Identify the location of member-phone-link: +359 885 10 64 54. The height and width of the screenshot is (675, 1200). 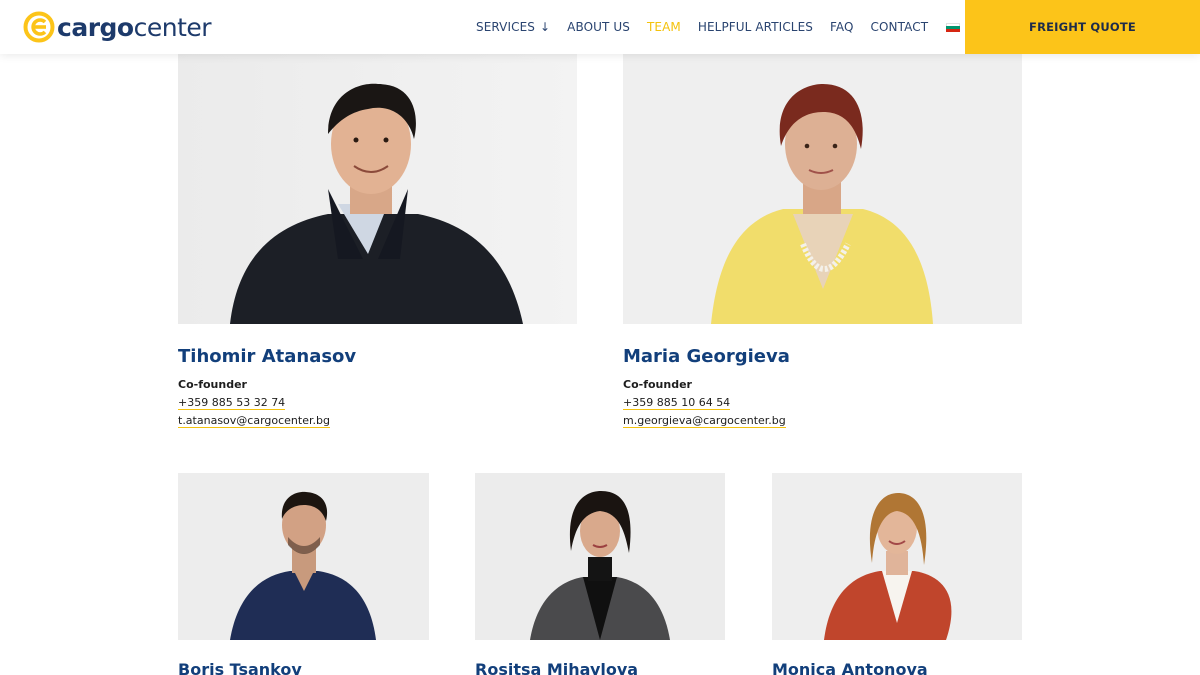
(677, 403).